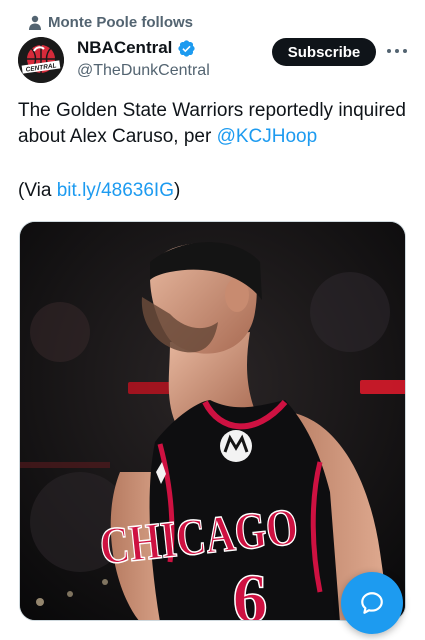 The height and width of the screenshot is (640, 425). What do you see at coordinates (267, 136) in the screenshot?
I see `mention-link: @KCJHoop` at bounding box center [267, 136].